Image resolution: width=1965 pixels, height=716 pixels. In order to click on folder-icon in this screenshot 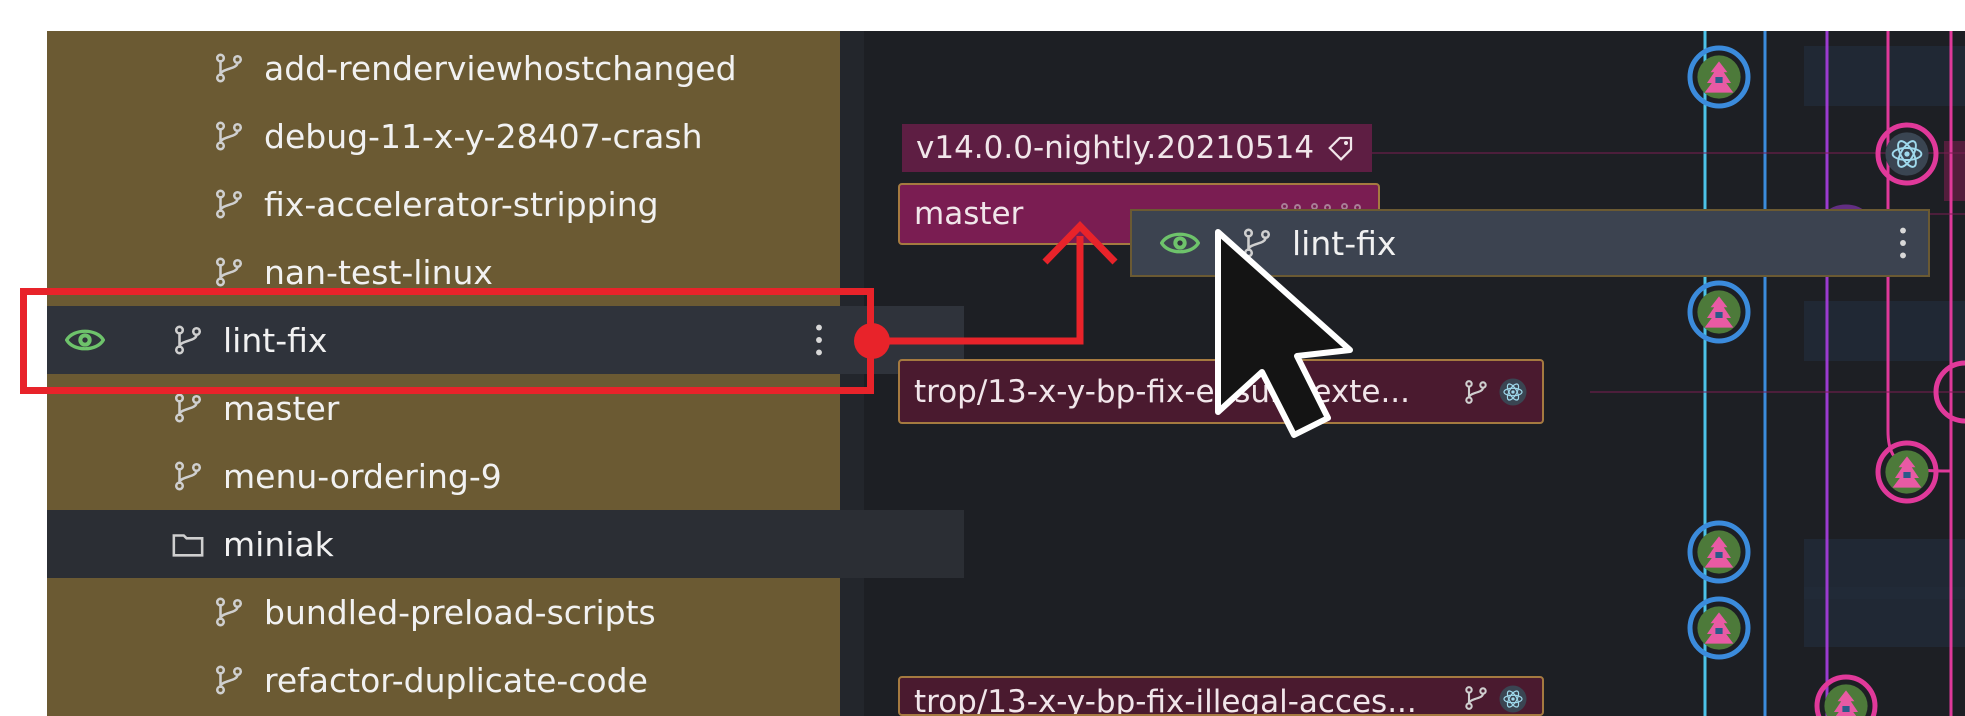, I will do `click(188, 544)`.